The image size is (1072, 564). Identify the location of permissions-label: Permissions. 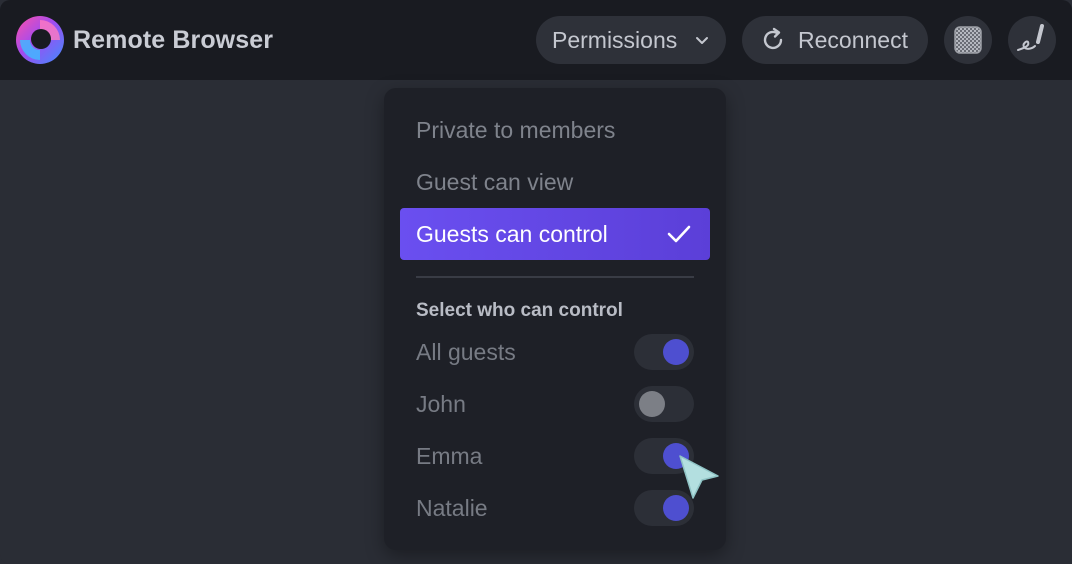
(615, 40).